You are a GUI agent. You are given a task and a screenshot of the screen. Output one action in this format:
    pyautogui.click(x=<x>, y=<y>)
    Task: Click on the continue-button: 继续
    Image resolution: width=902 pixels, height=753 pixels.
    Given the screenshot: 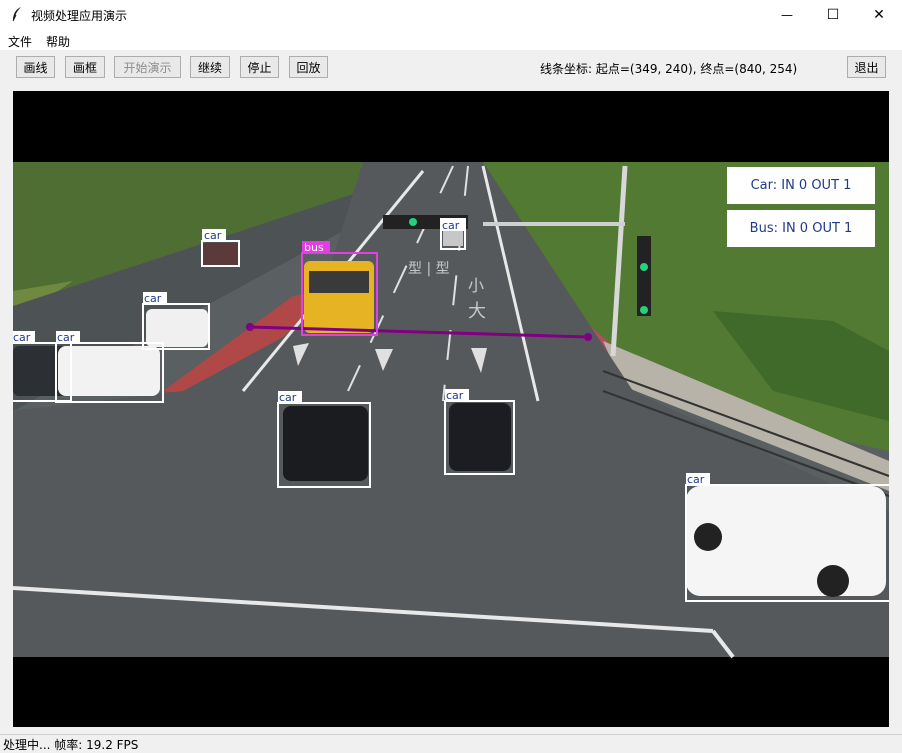 What is the action you would take?
    pyautogui.click(x=210, y=67)
    